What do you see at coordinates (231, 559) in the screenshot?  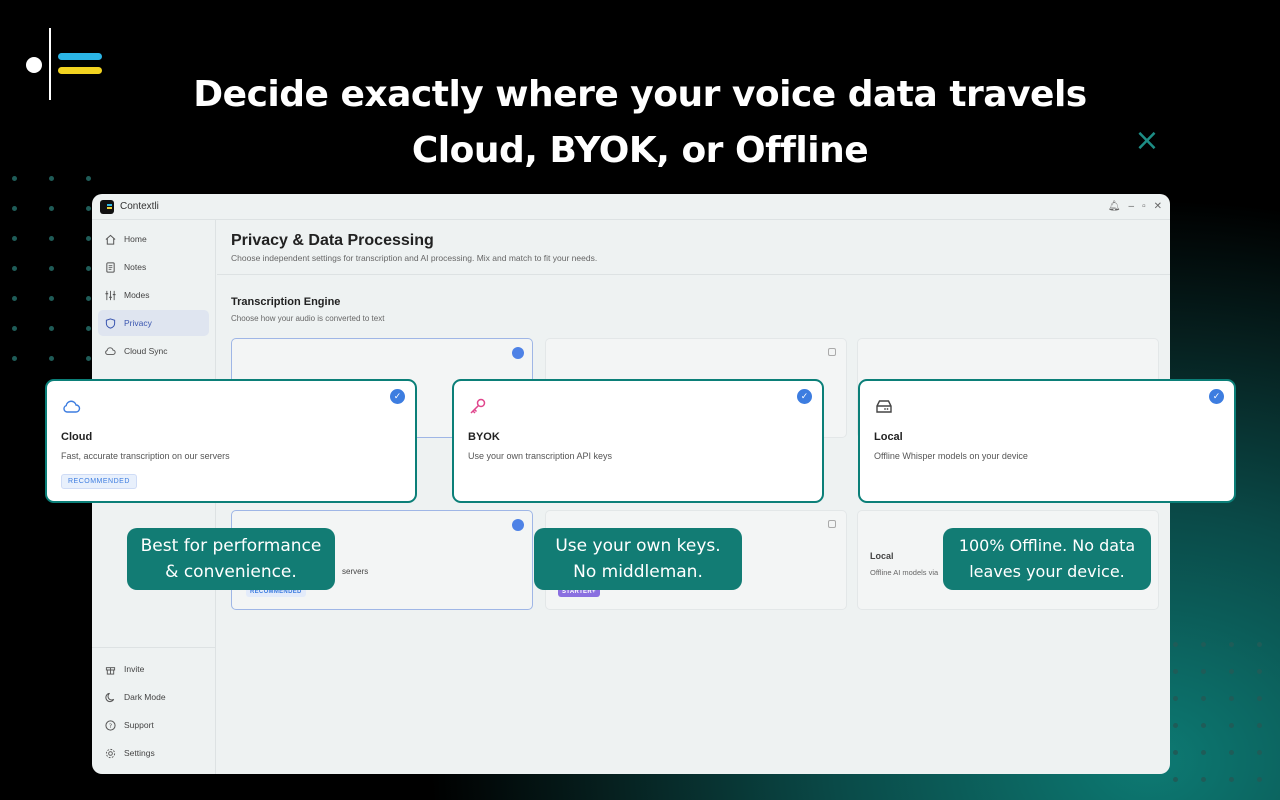 I see `callout-cloud: Best for performance & convenience.` at bounding box center [231, 559].